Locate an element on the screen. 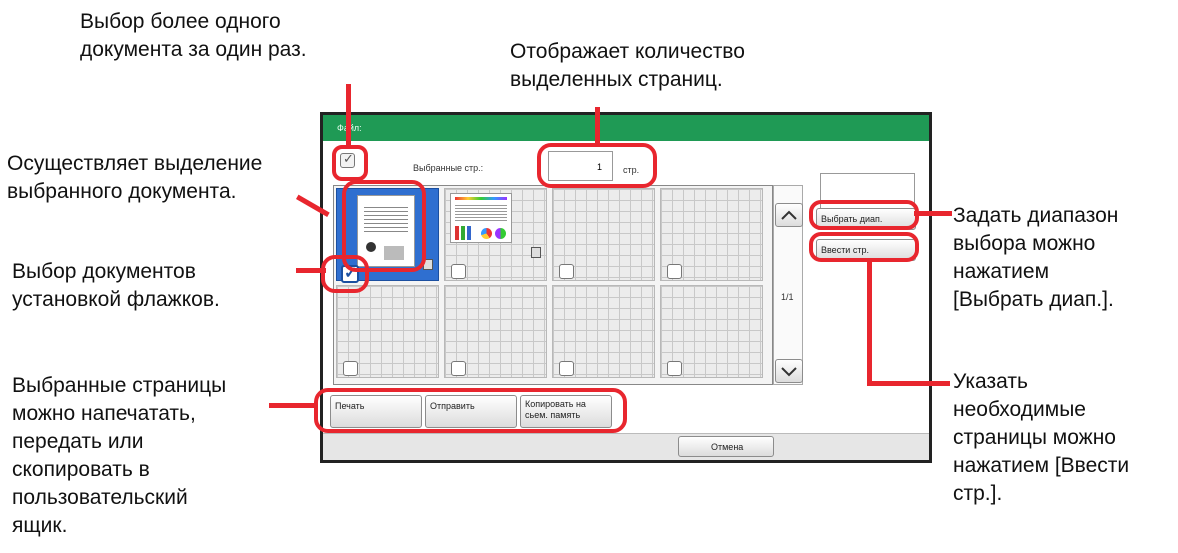 The width and height of the screenshot is (1178, 553). chevron-up-icon is located at coordinates (789, 215).